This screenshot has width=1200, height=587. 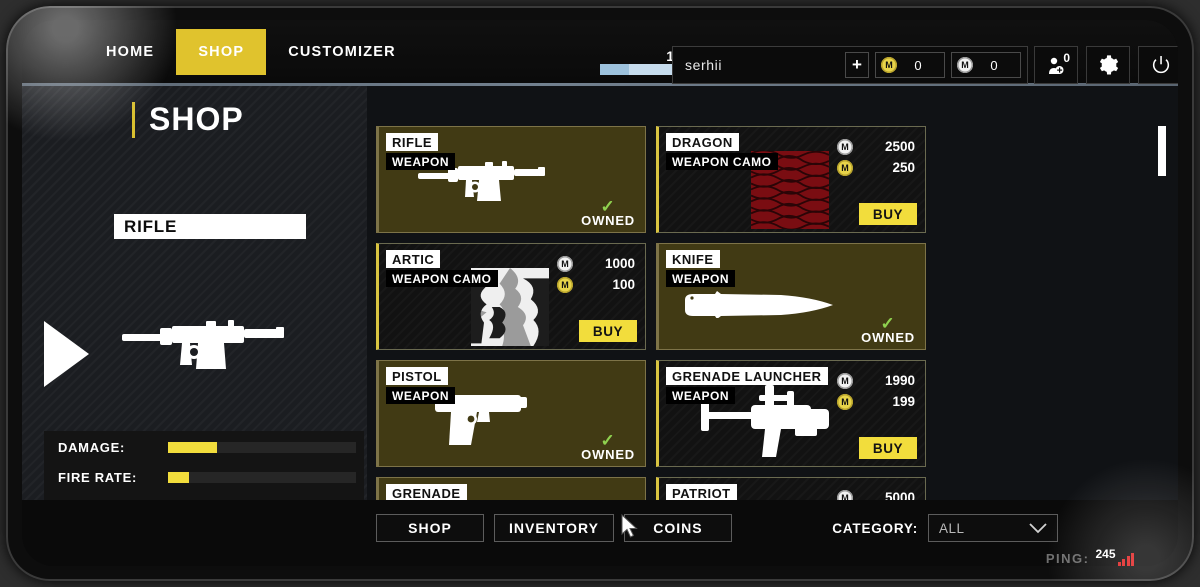 I want to click on shop-item-card: KNIFE WEAPON ✓ OWNED, so click(x=791, y=296).